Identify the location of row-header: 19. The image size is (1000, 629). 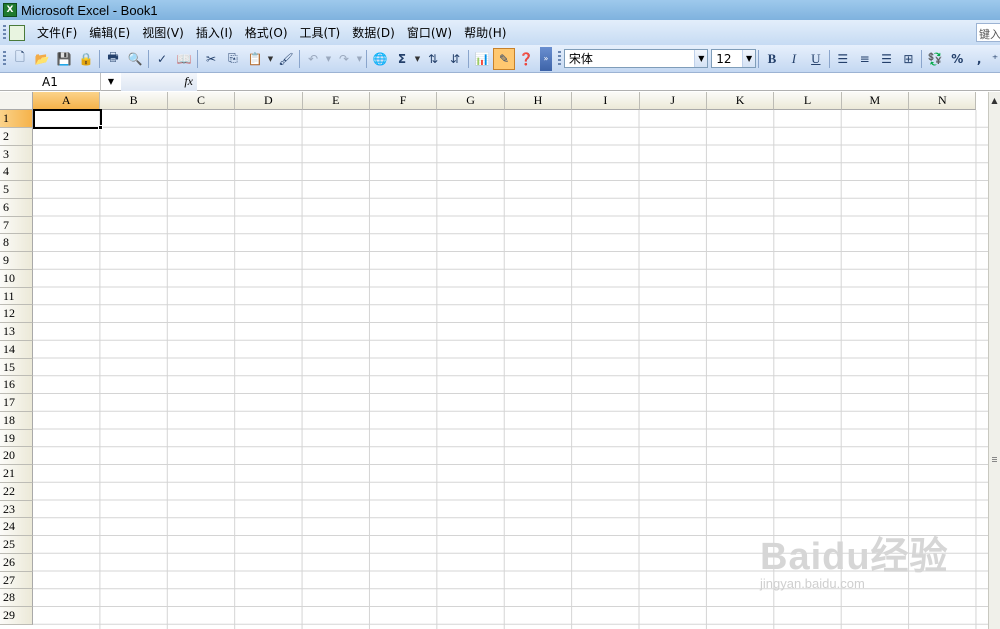
(16, 438).